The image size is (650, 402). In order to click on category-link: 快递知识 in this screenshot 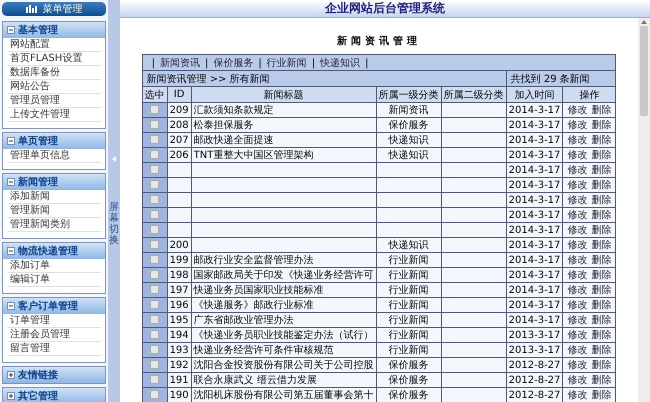, I will do `click(340, 63)`.